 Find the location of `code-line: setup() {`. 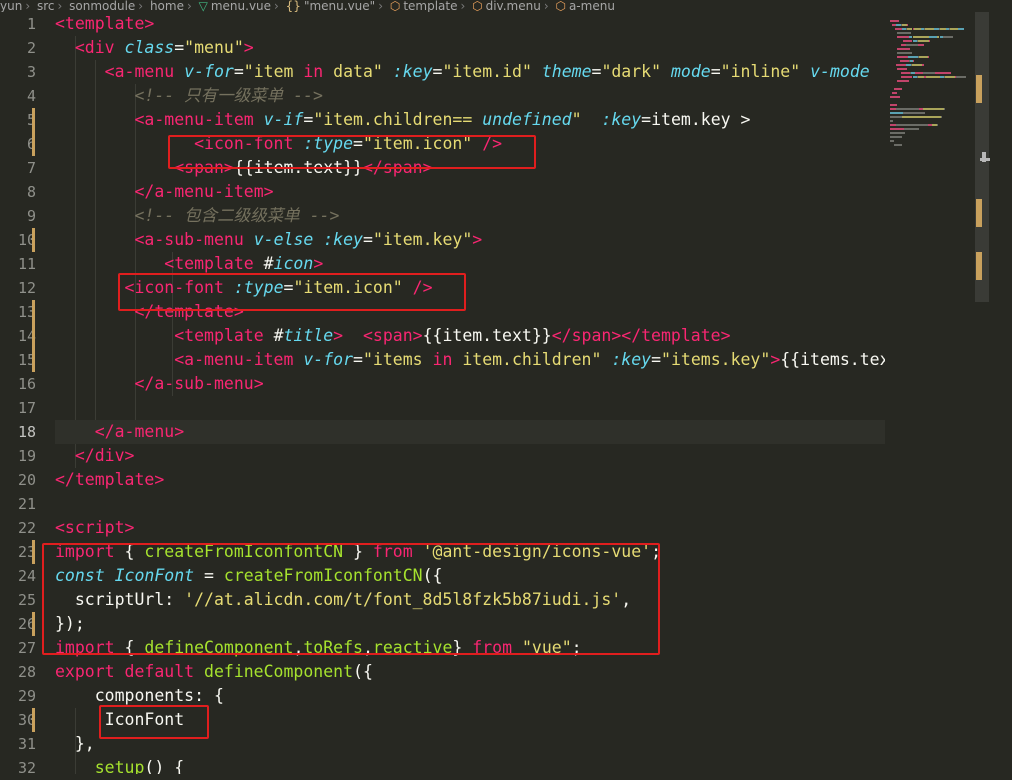

code-line: setup() { is located at coordinates (470, 765).